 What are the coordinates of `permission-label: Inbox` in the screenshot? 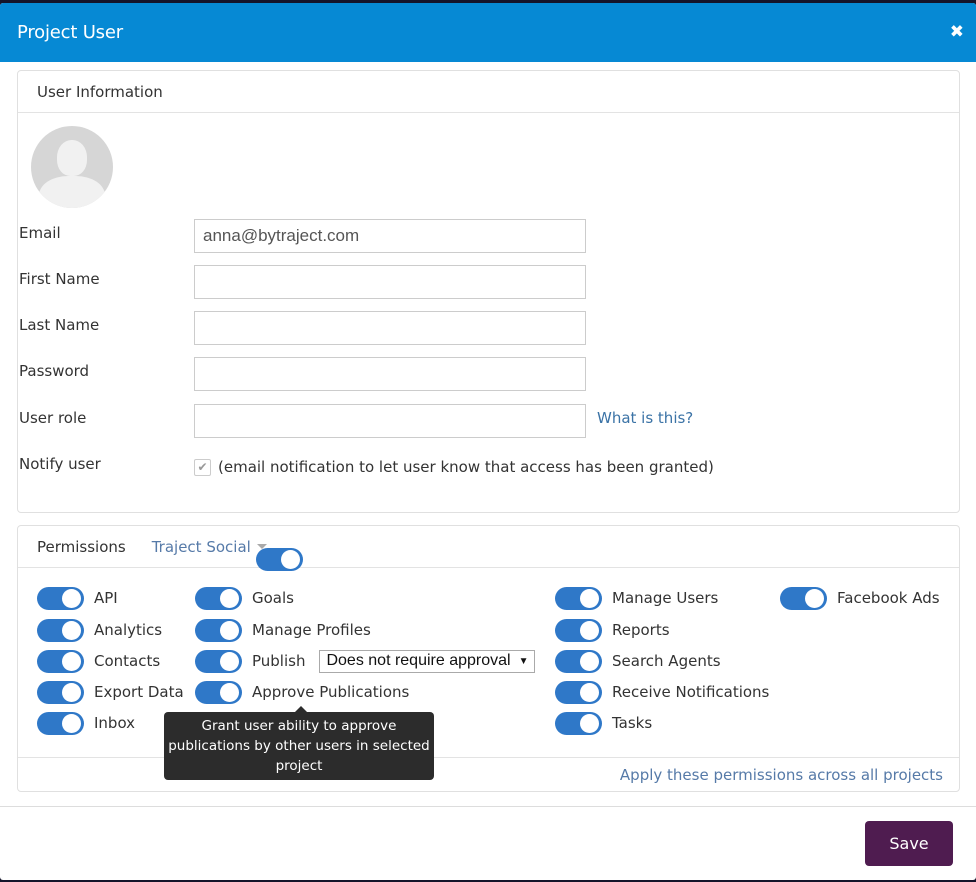 It's located at (115, 723).